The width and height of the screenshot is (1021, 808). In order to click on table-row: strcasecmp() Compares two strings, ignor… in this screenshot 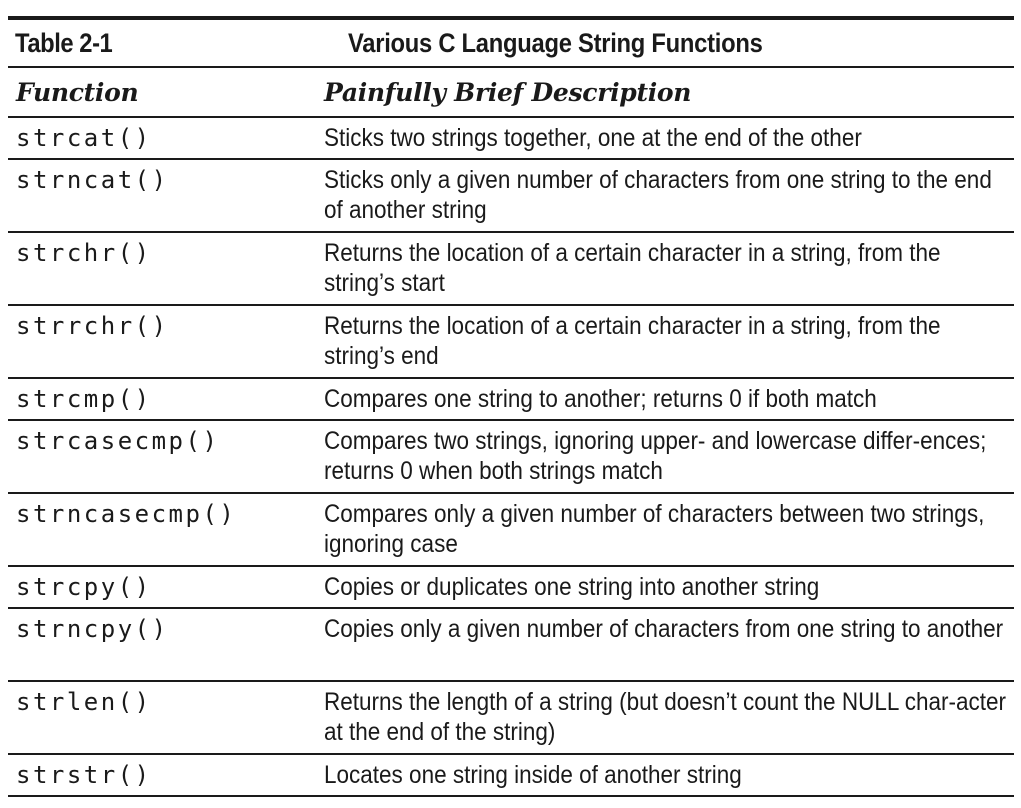, I will do `click(511, 457)`.